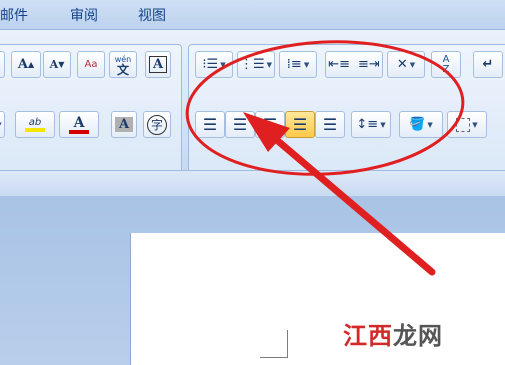 This screenshot has width=505, height=365. I want to click on watermark-text-red: 江西, so click(368, 336).